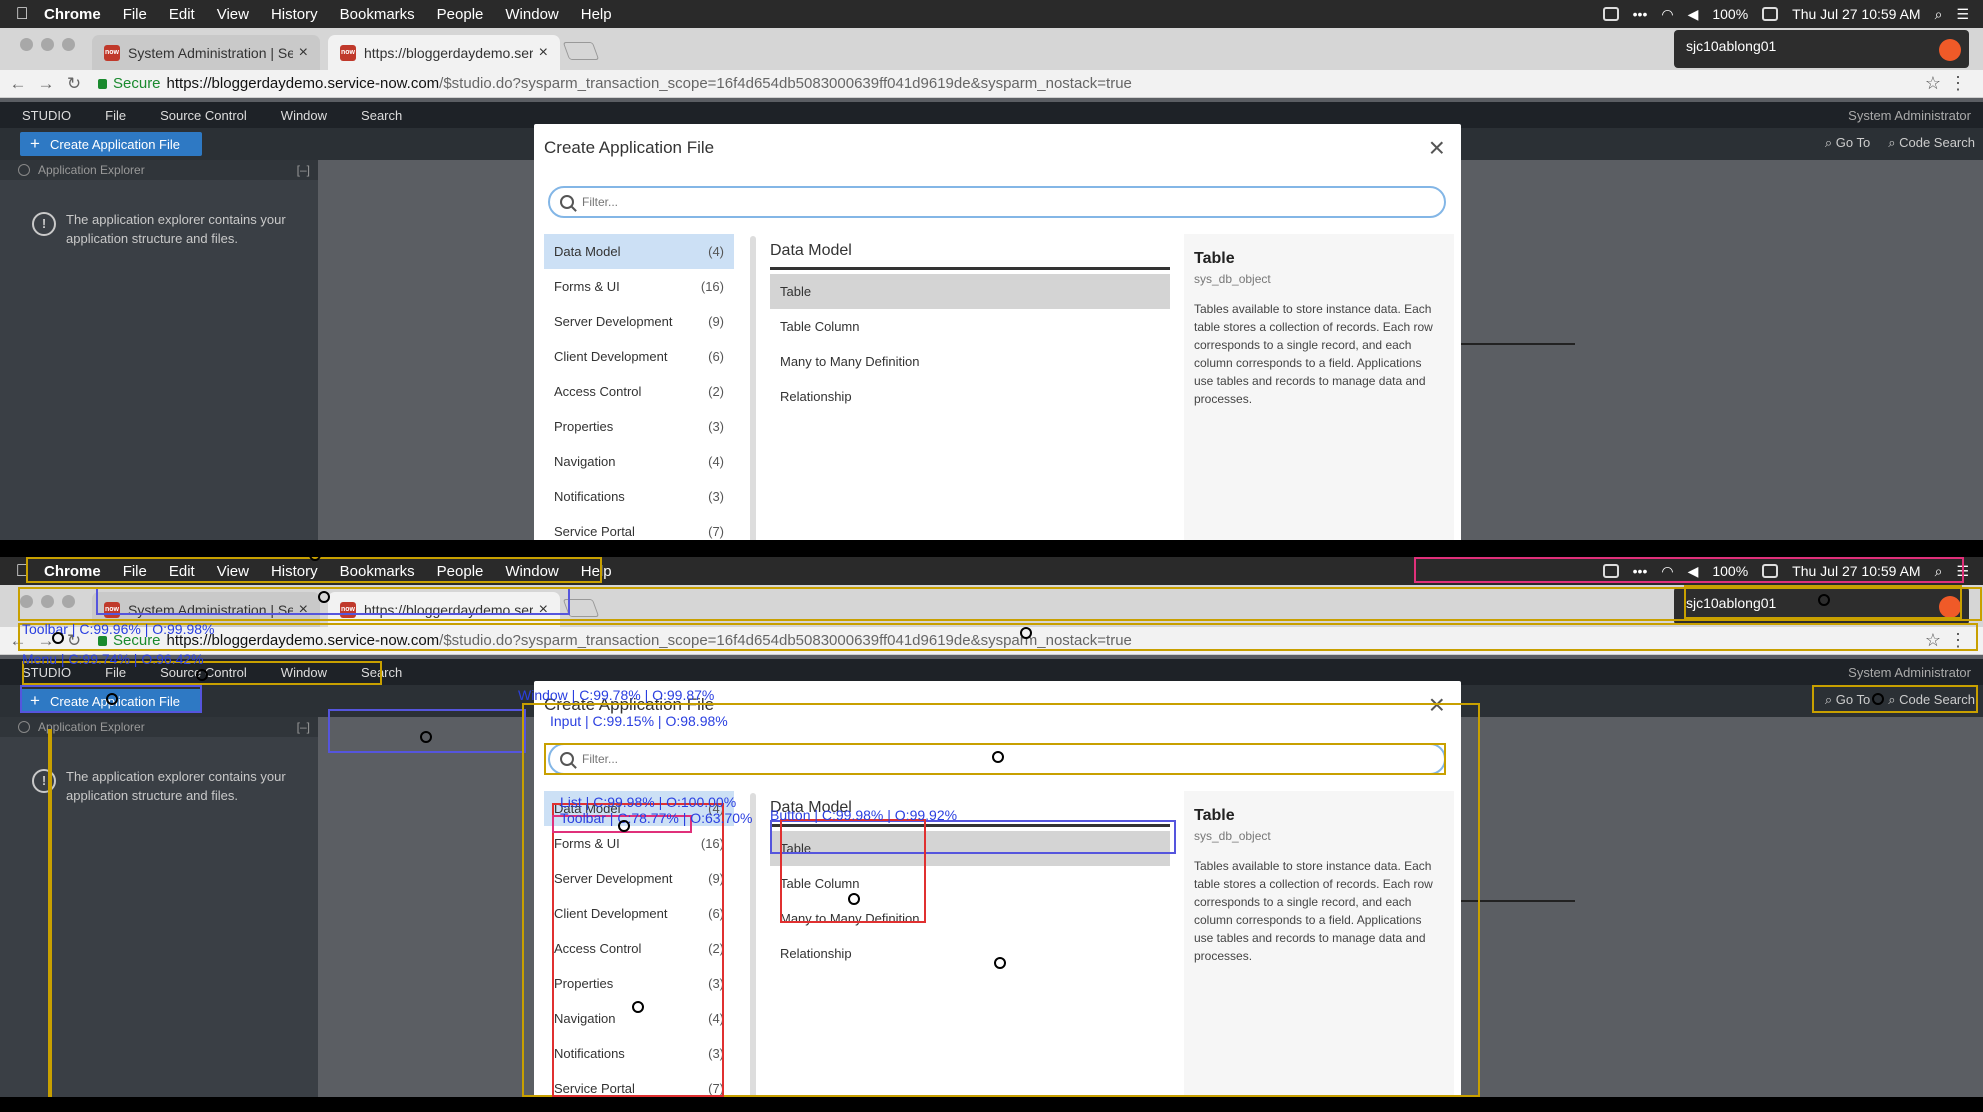 This screenshot has width=1983, height=1112. Describe the element at coordinates (111, 144) in the screenshot. I see `create-application-file-button: + Create Application File` at that location.